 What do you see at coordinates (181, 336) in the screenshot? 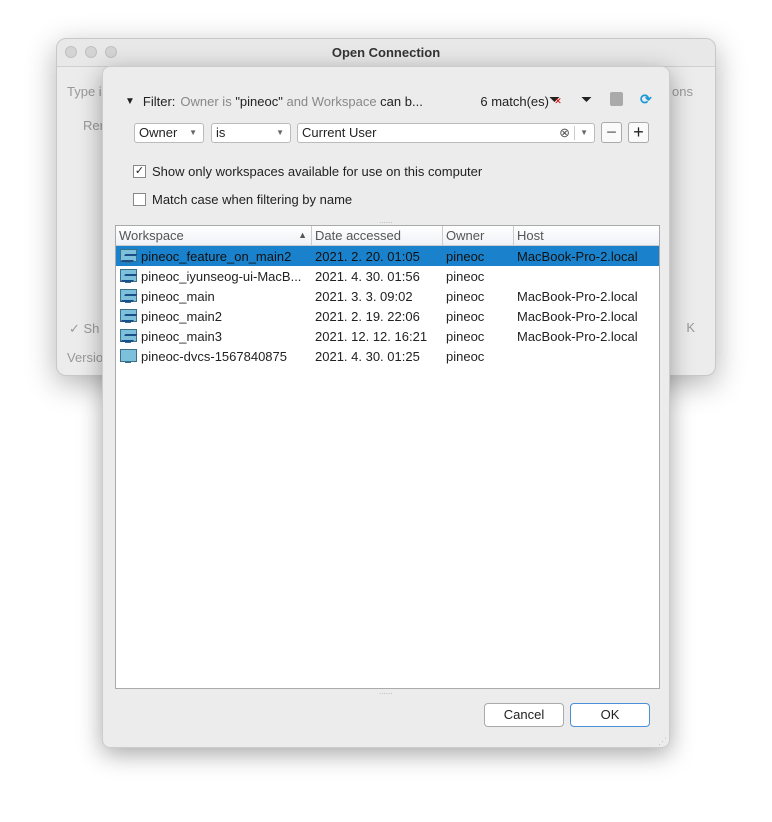
I see `workspace-name: pineoc_main3` at bounding box center [181, 336].